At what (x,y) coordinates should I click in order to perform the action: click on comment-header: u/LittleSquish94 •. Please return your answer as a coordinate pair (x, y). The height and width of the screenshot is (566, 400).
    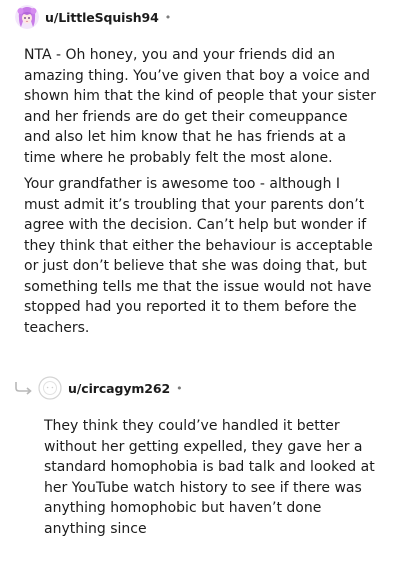
    Looking at the image, I should click on (93, 17).